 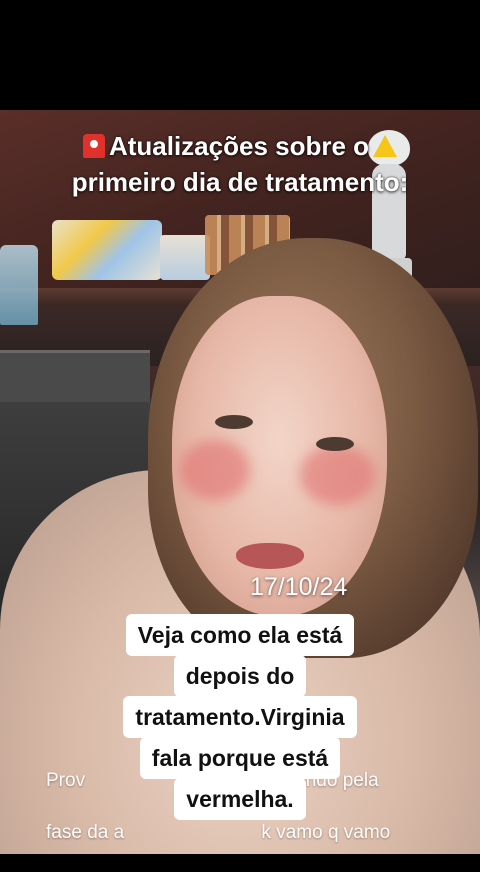 I want to click on alarm-icon, so click(x=93, y=146).